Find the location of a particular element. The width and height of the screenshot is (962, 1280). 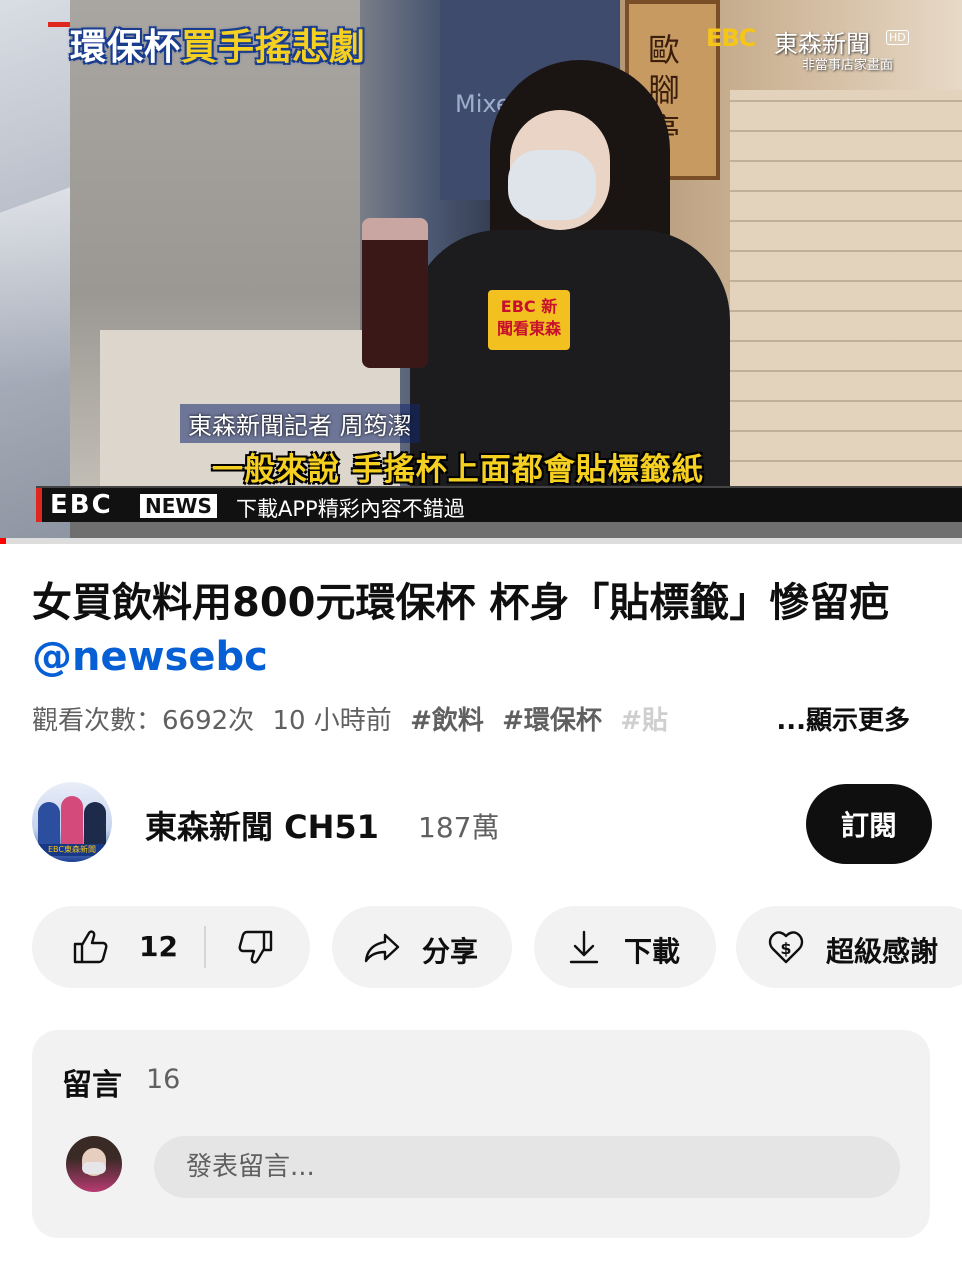

upload-time: 10 小時前 is located at coordinates (332, 721).